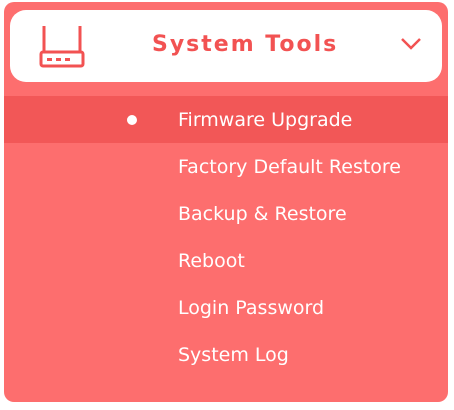  Describe the element at coordinates (245, 44) in the screenshot. I see `menu-title: System Tools` at that location.